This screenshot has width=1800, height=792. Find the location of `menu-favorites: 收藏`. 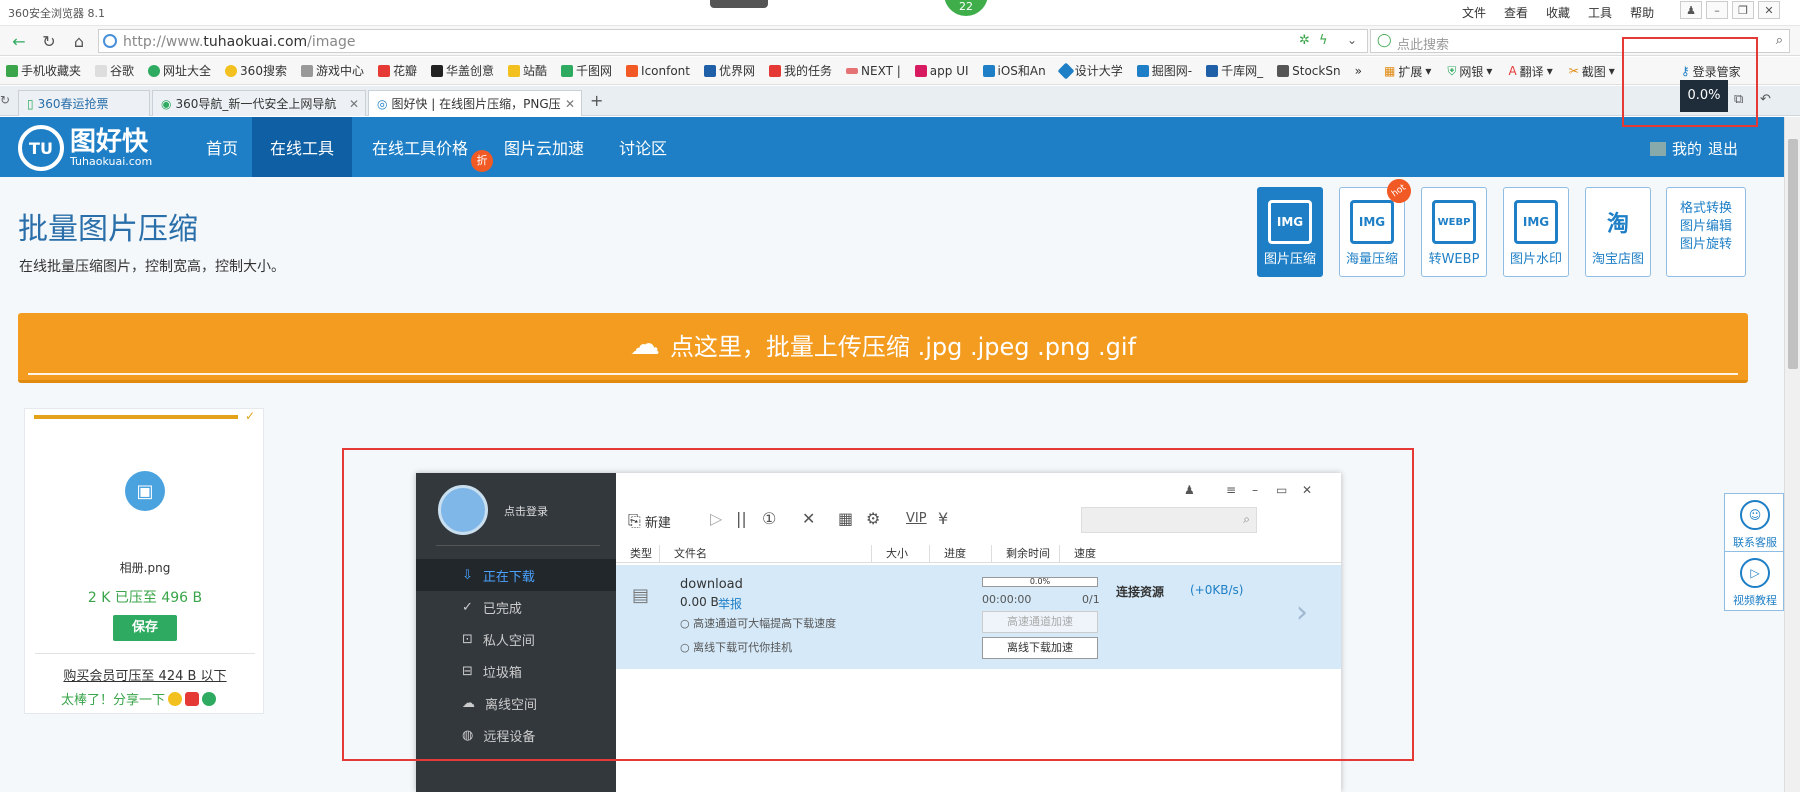

menu-favorites: 收藏 is located at coordinates (1558, 12).